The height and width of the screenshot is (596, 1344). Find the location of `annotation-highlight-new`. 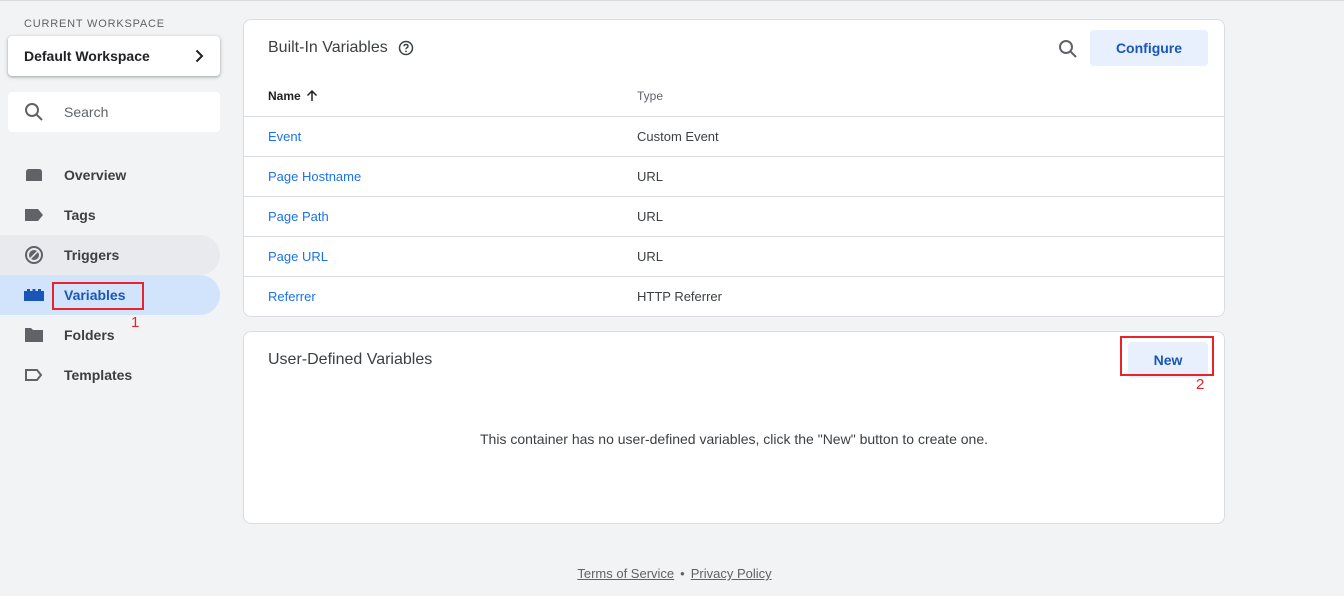

annotation-highlight-new is located at coordinates (1167, 356).